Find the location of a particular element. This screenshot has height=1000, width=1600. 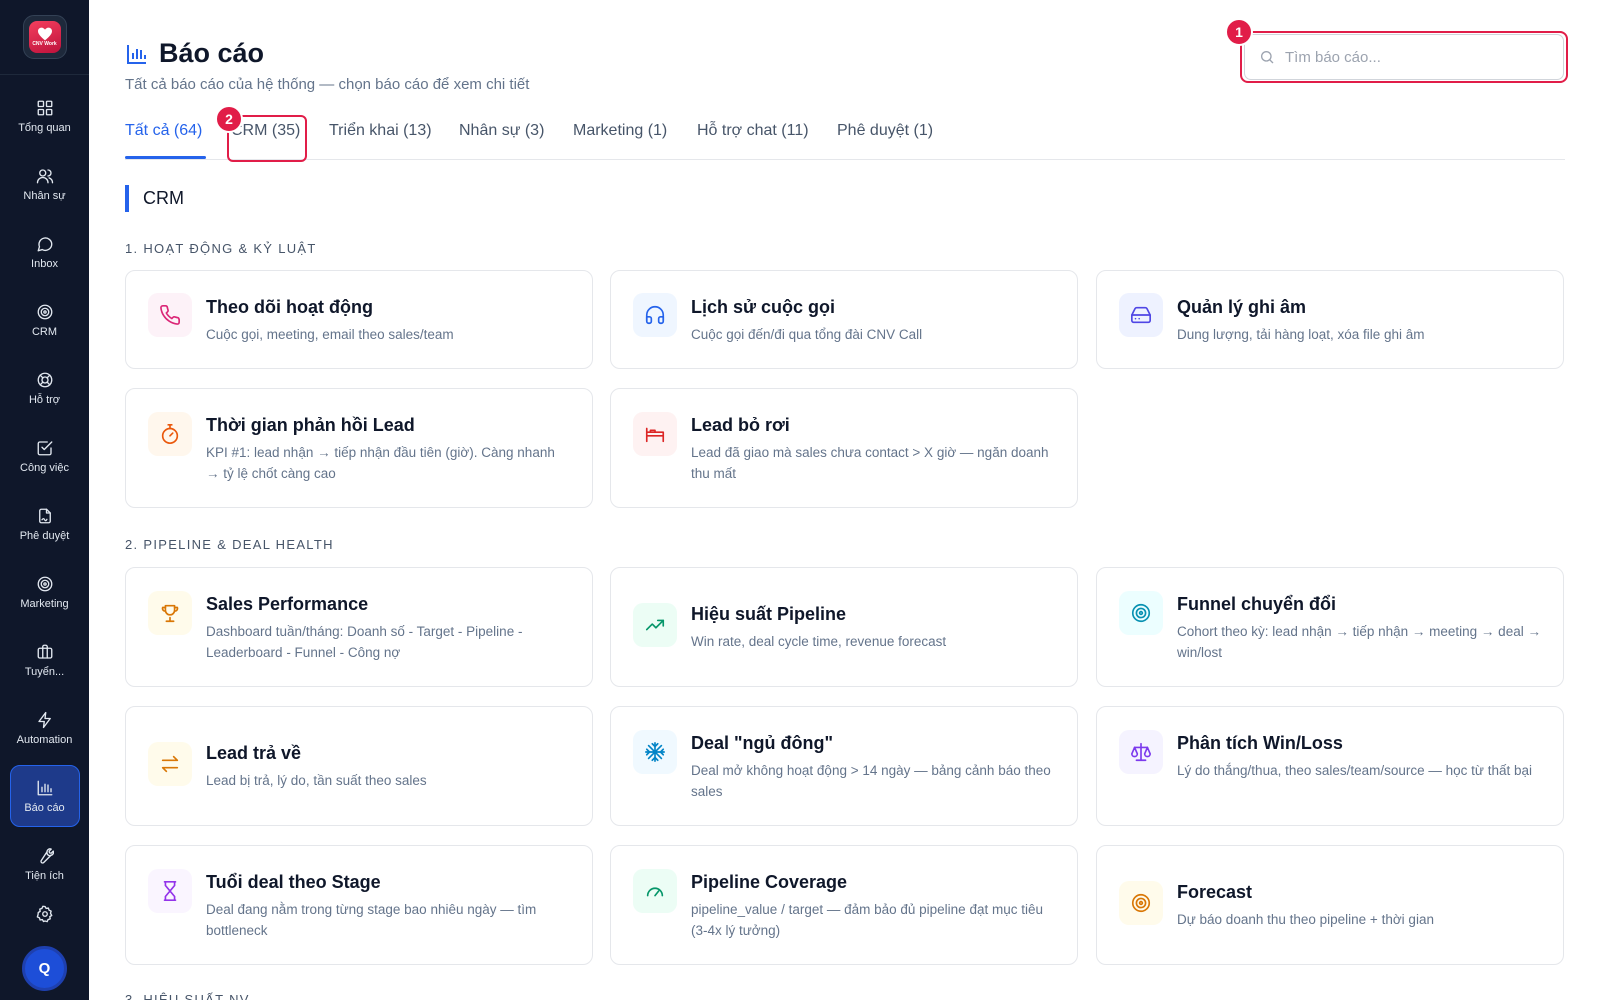

sidebar-item-automation: Automation is located at coordinates (45, 728).